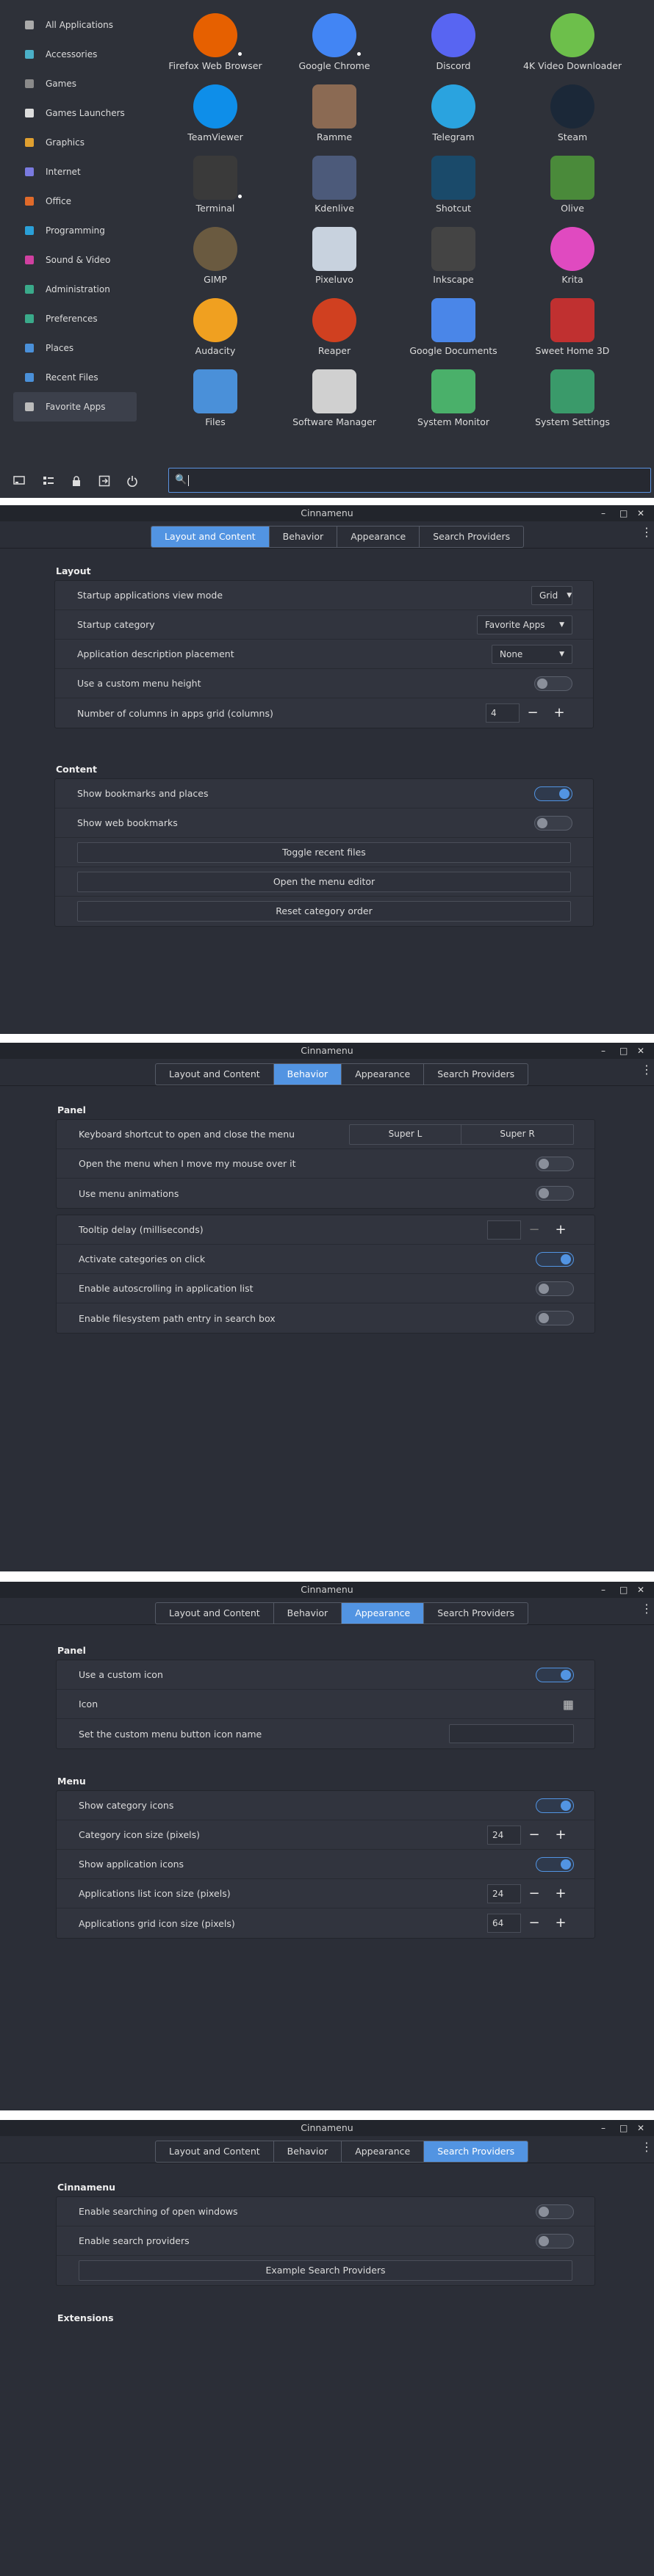 The height and width of the screenshot is (2576, 654). I want to click on toggle-recent-files-button: Toggle recent files, so click(324, 852).